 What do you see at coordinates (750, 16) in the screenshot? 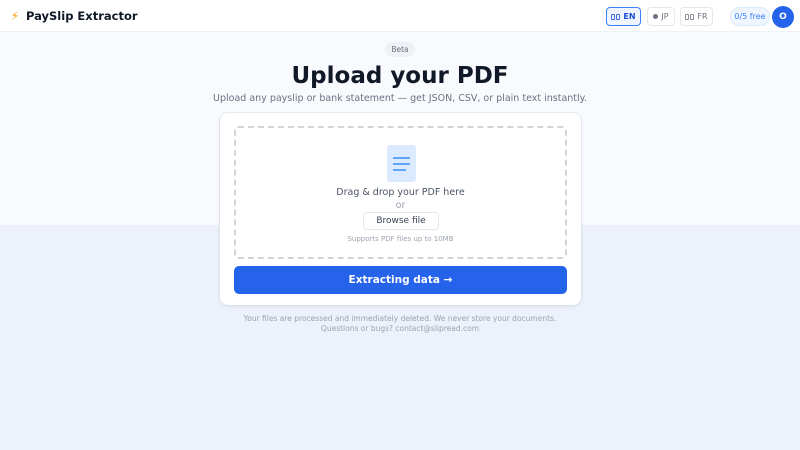
I see `credits-badge: 0/5 free` at bounding box center [750, 16].